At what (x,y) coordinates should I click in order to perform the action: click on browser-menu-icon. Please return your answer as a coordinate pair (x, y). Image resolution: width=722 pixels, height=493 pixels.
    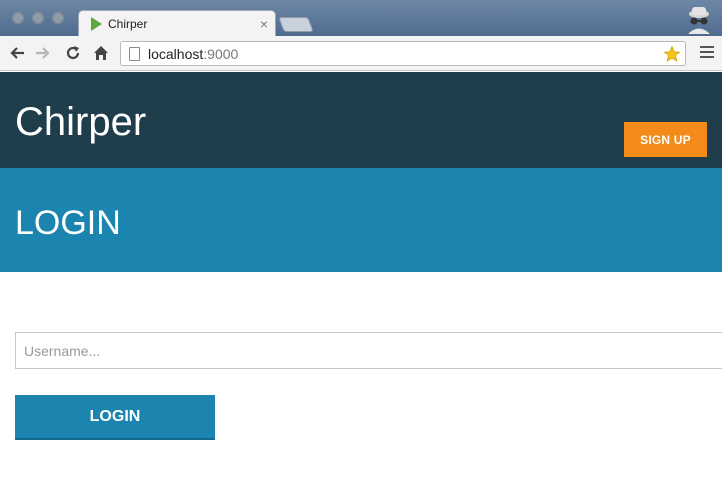
    Looking at the image, I should click on (707, 53).